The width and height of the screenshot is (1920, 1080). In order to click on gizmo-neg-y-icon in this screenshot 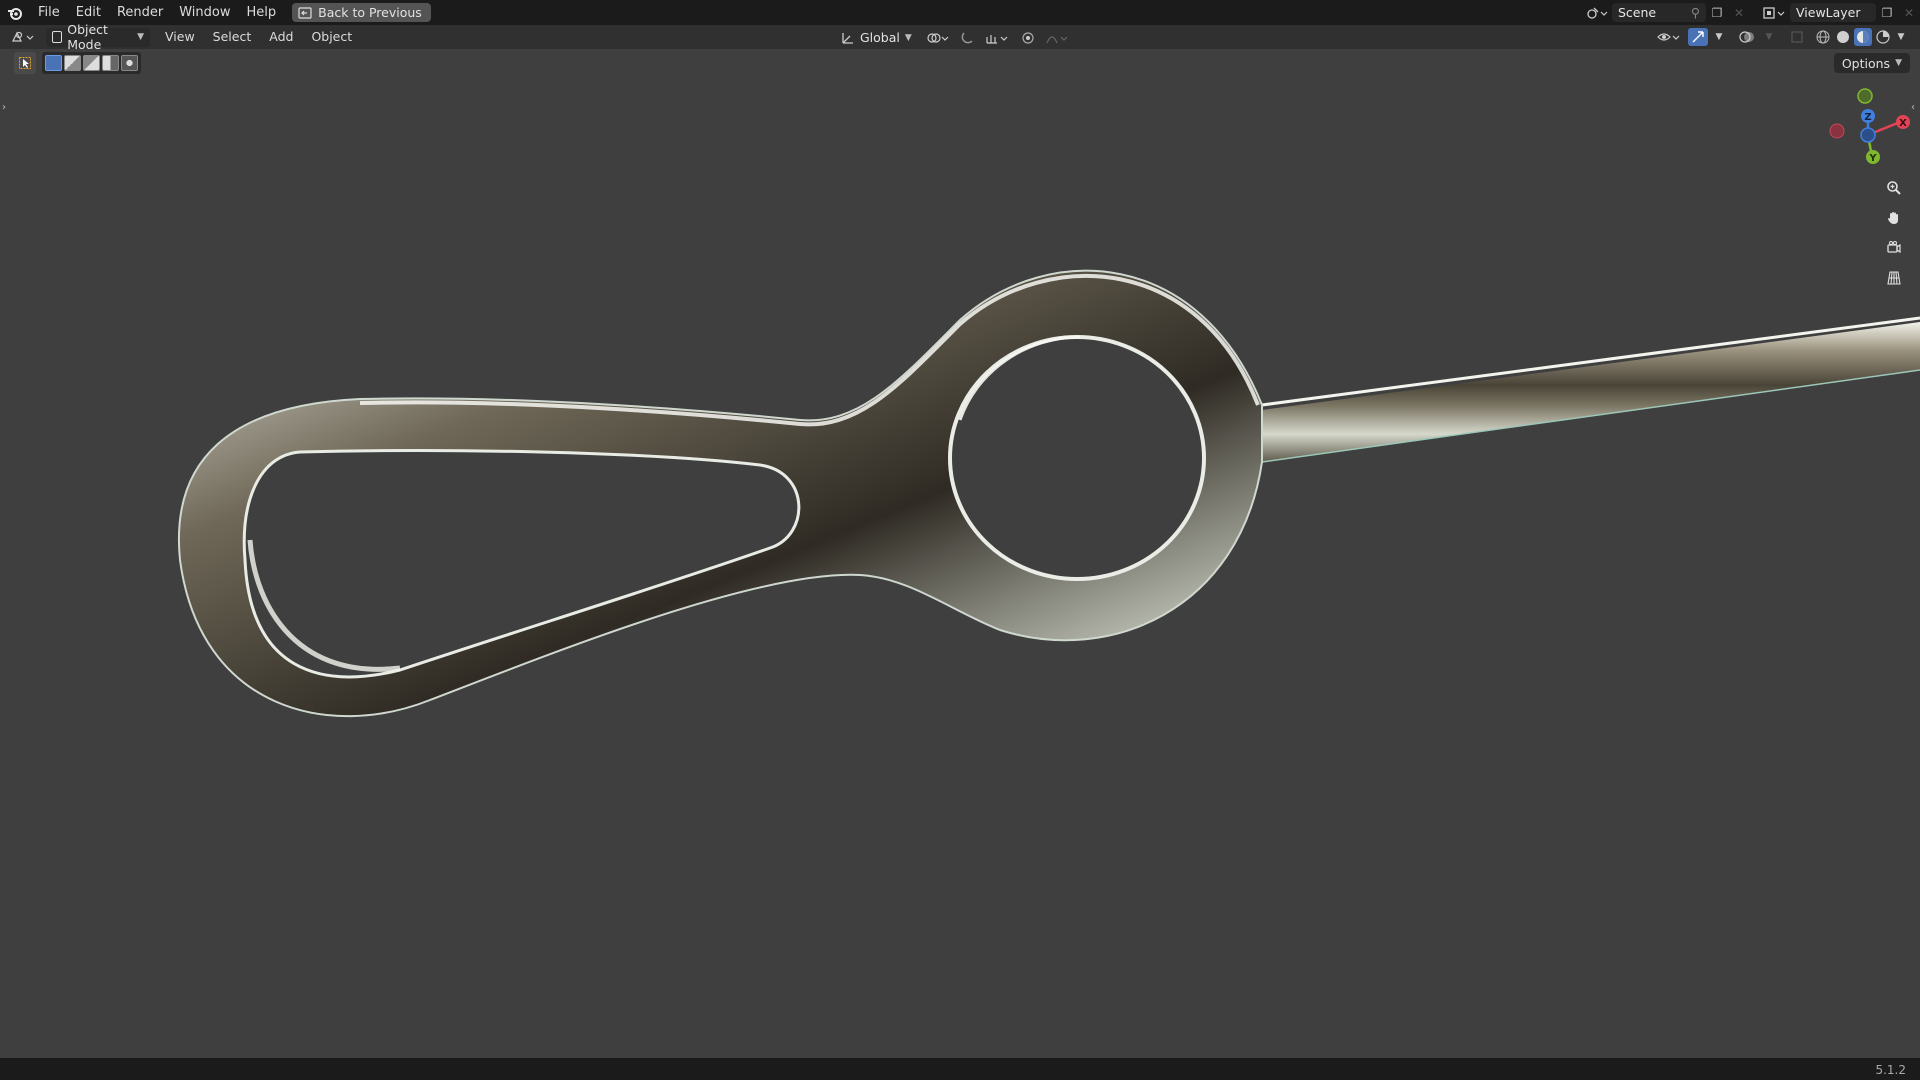, I will do `click(1865, 96)`.